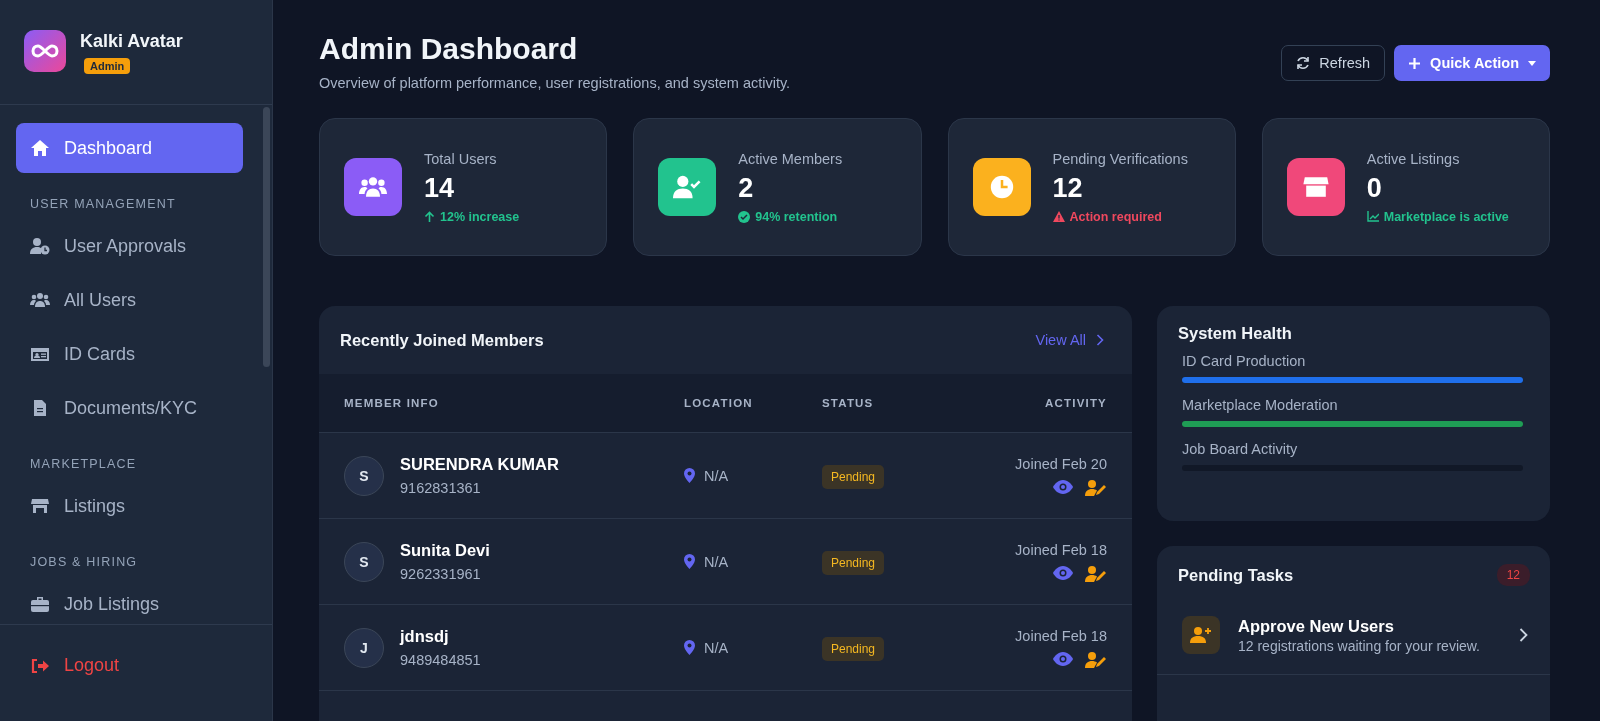 The width and height of the screenshot is (1600, 721). I want to click on stat-label: Pending Verifications, so click(1120, 158).